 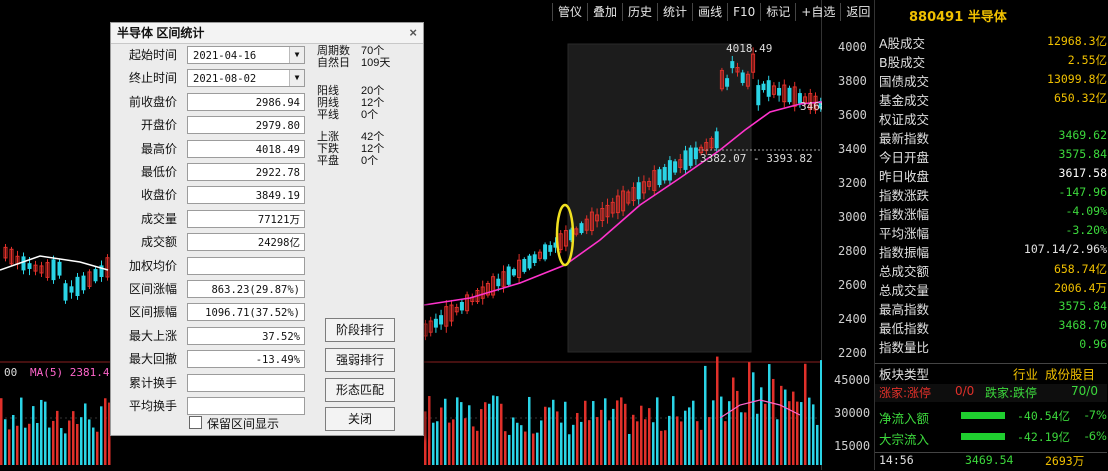 I want to click on industry-header: 板块类型 行业 成份股目, so click(x=991, y=372).